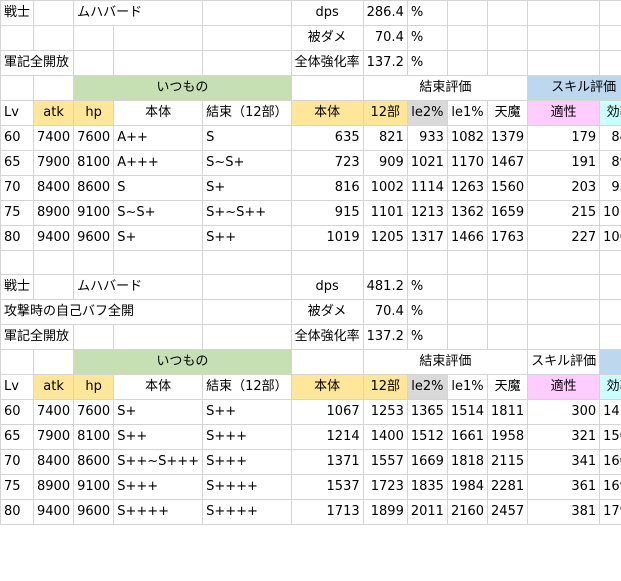 The image size is (621, 581). What do you see at coordinates (138, 287) in the screenshot?
I see `character-name: ムハバード` at bounding box center [138, 287].